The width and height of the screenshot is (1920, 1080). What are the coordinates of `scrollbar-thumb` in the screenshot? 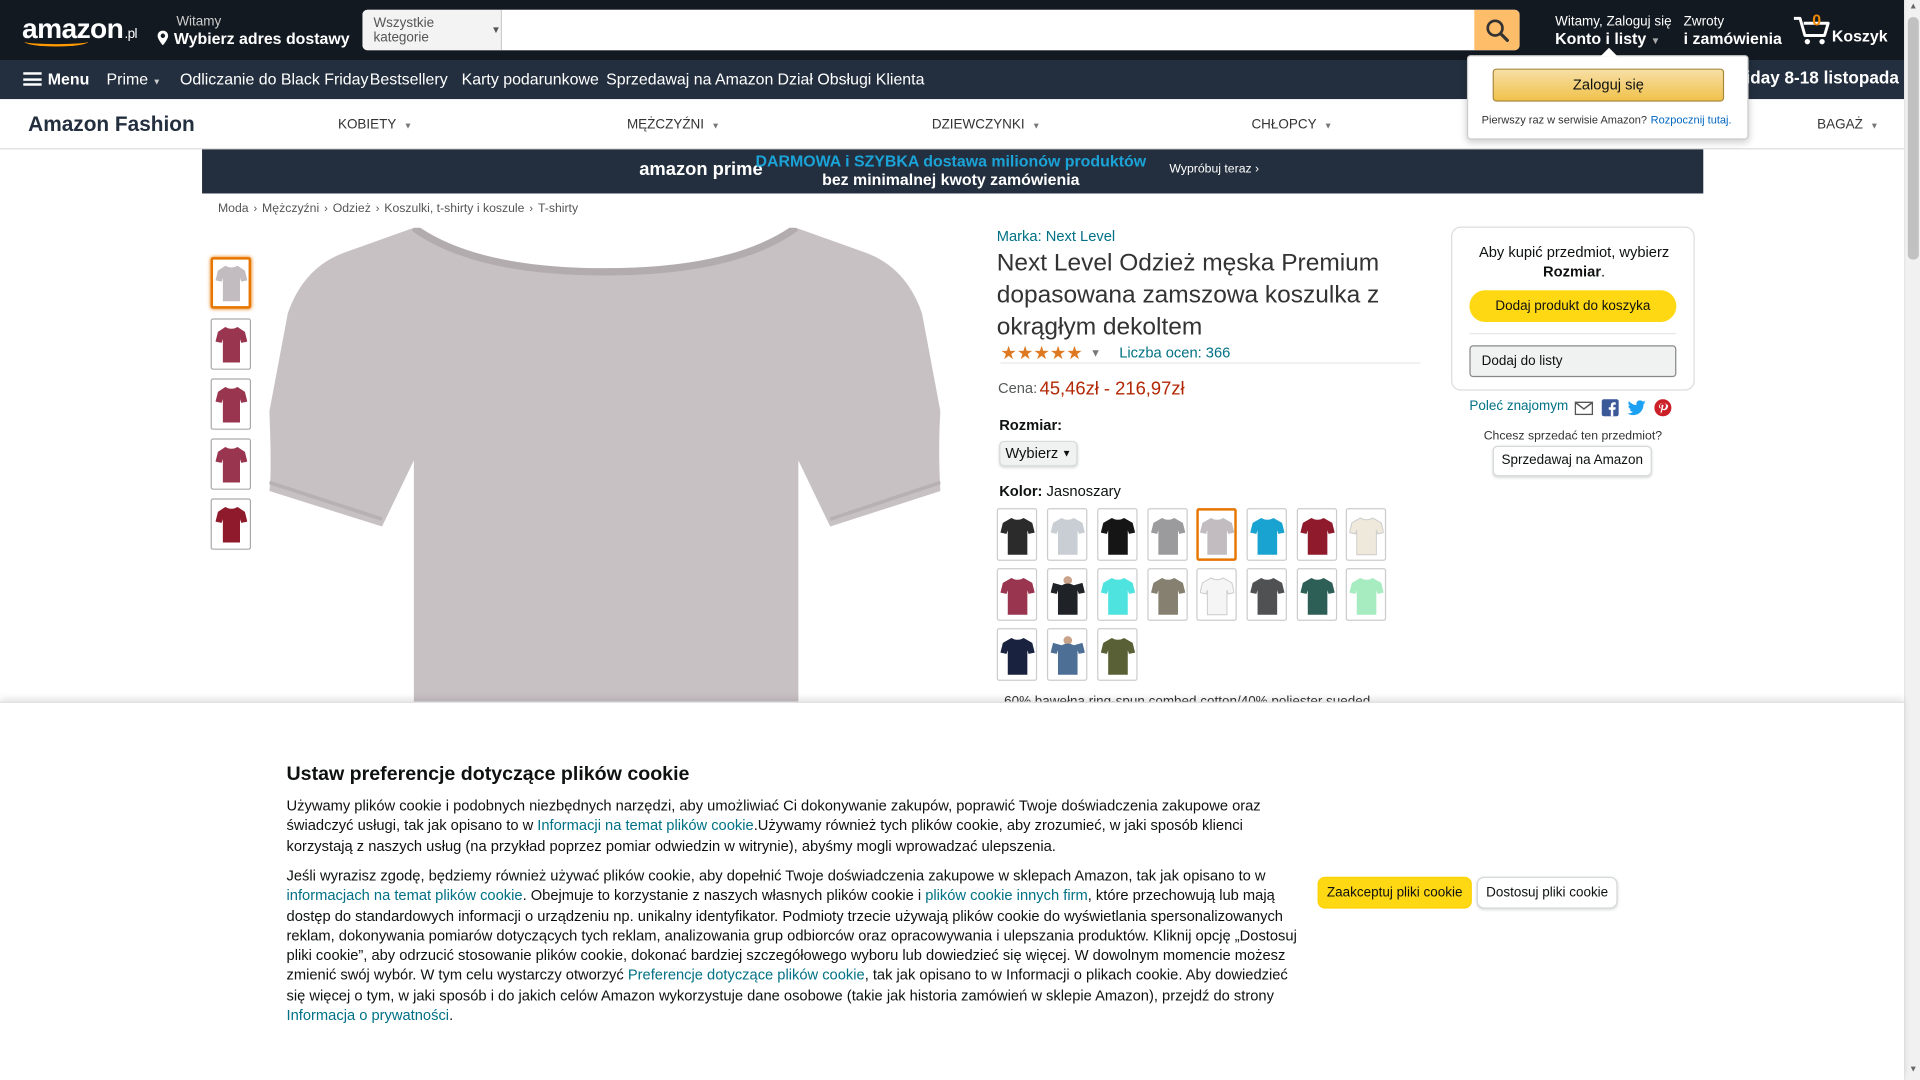 It's located at (1913, 138).